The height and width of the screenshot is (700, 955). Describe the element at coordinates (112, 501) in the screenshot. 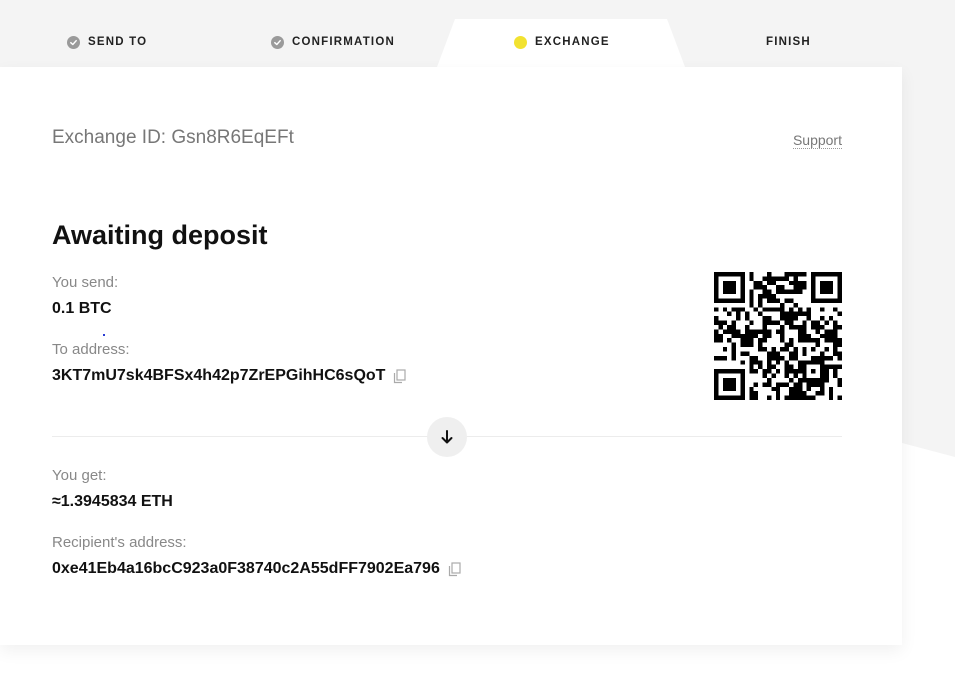

I see `you-get-amount: ≈1.3945834 ETH` at that location.